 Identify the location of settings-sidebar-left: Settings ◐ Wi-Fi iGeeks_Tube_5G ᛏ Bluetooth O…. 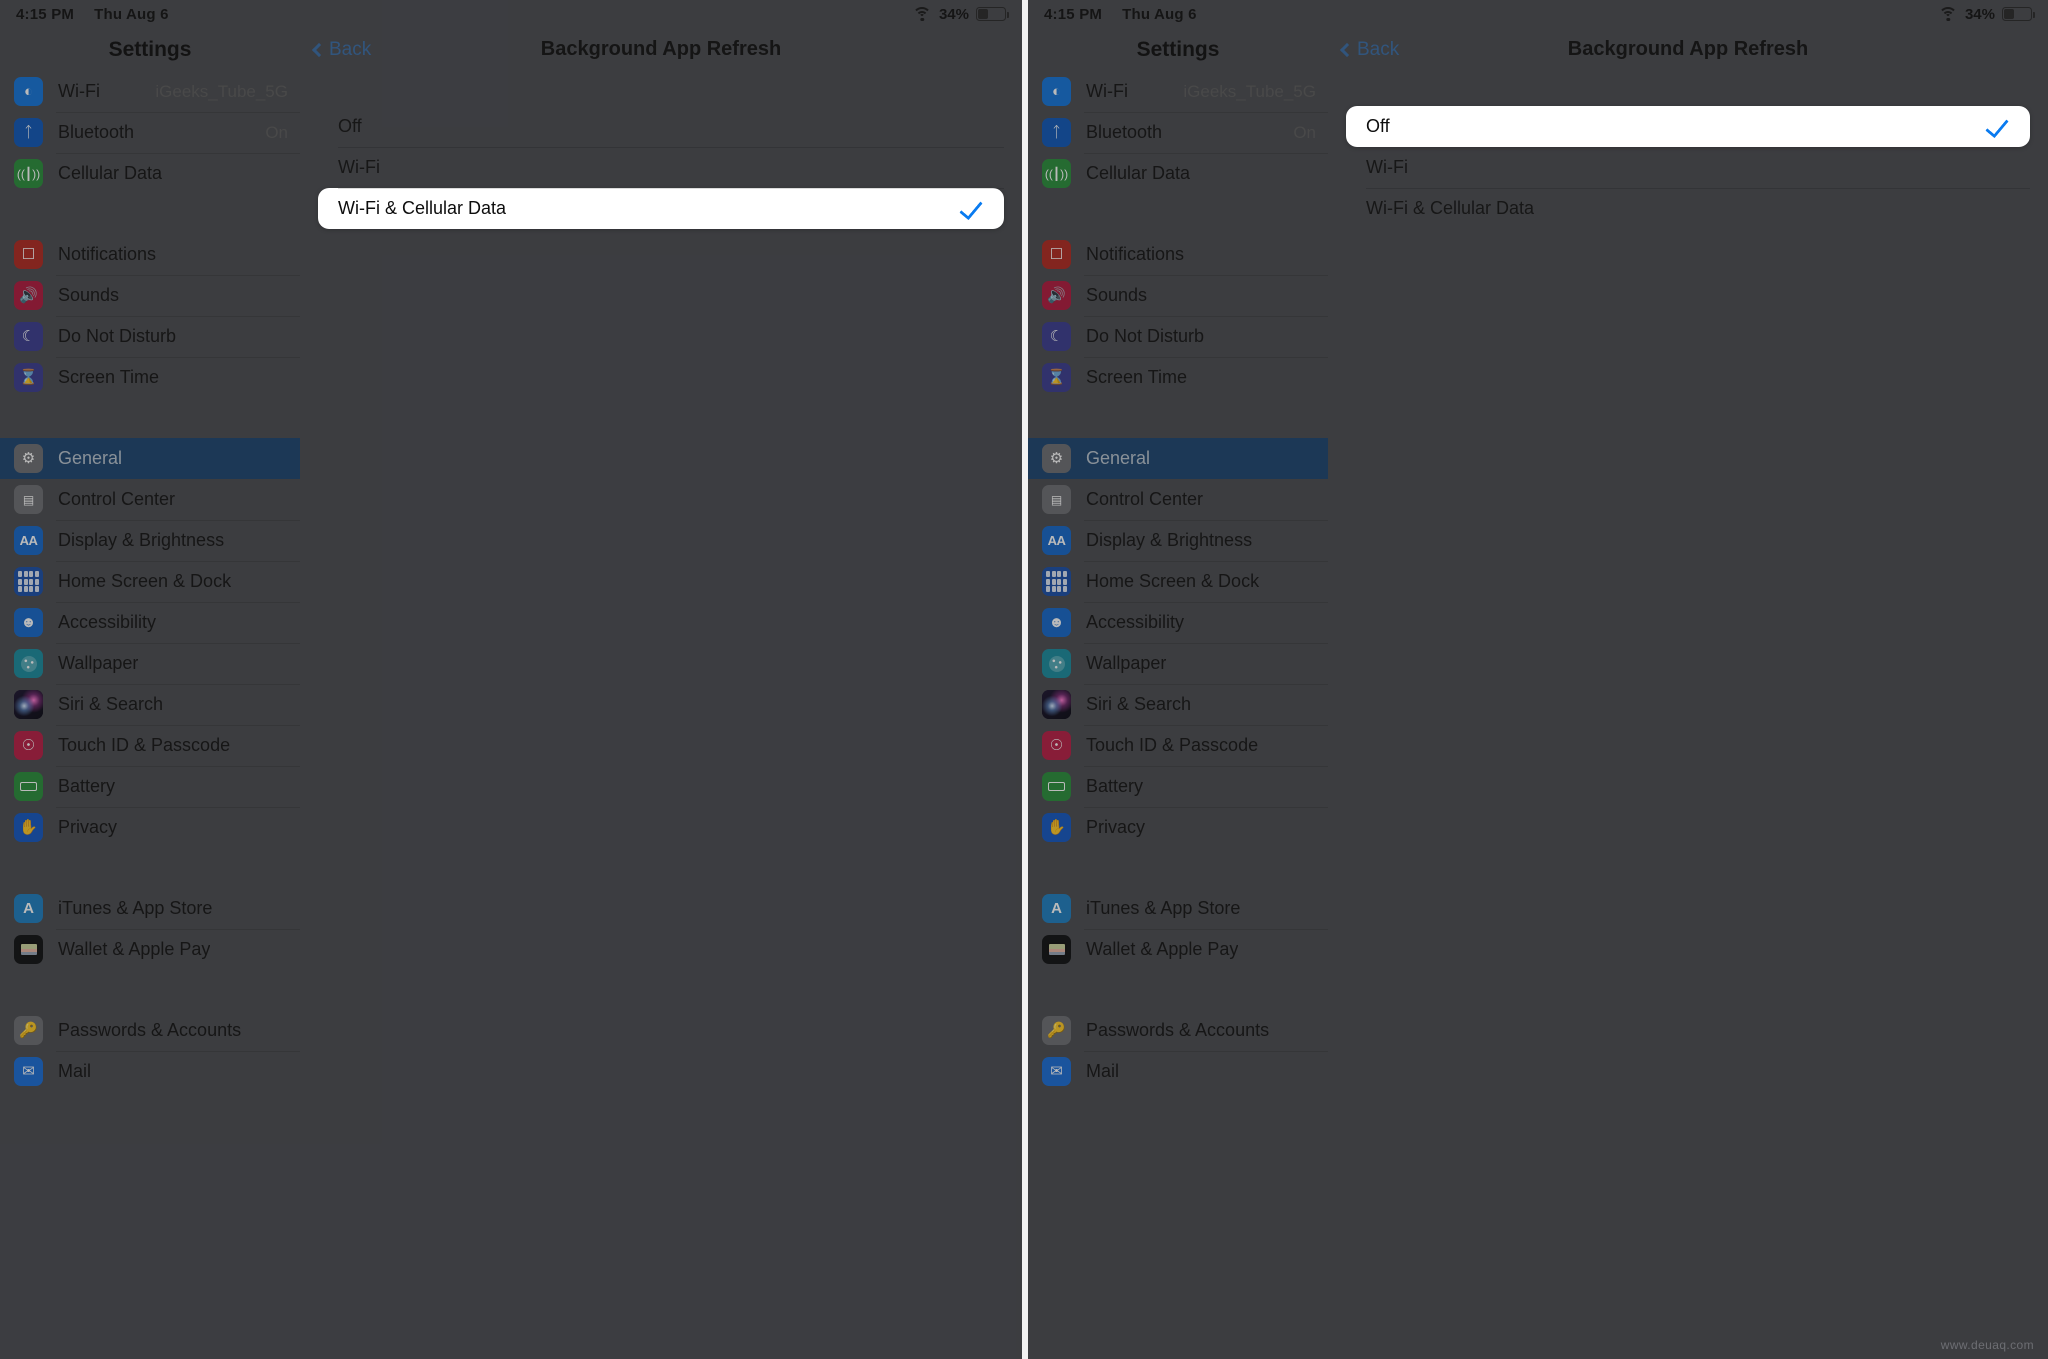
(150, 693).